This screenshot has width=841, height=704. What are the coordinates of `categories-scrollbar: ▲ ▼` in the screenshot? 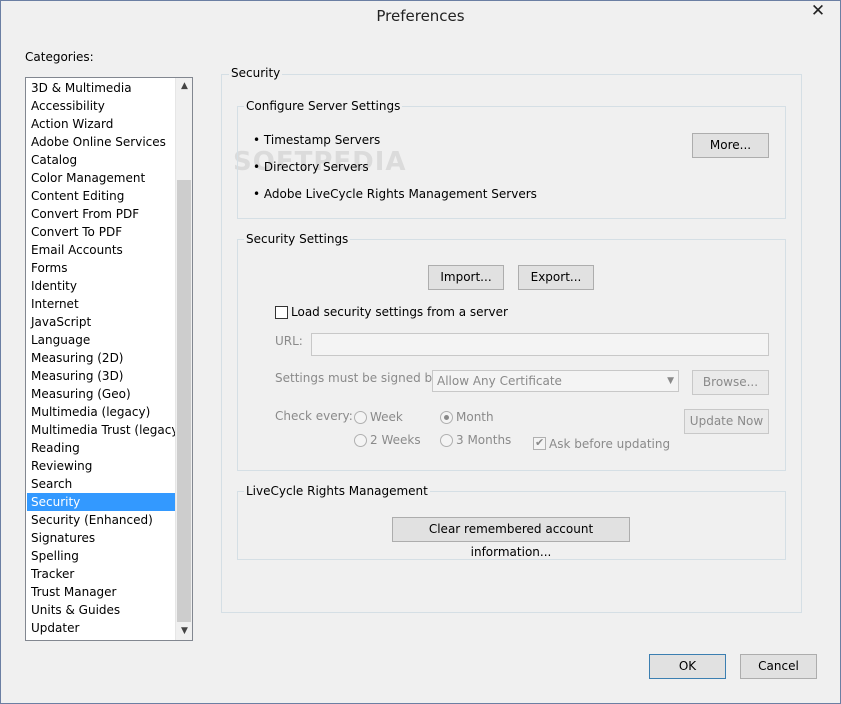 It's located at (183, 359).